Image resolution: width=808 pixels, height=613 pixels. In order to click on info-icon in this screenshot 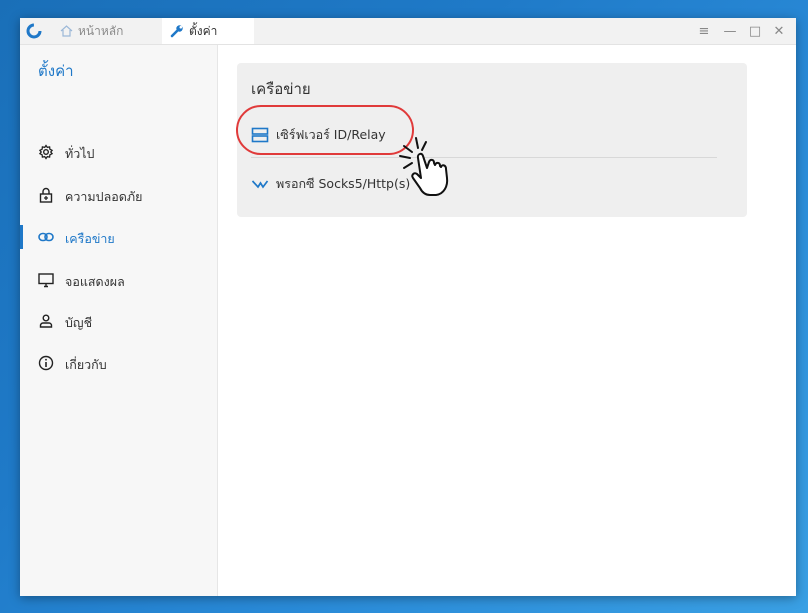, I will do `click(46, 363)`.